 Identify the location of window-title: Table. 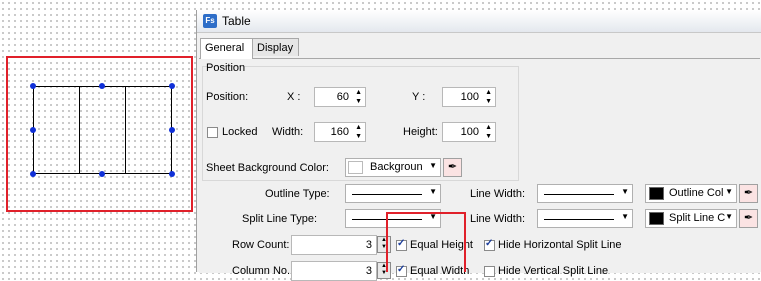
(236, 21).